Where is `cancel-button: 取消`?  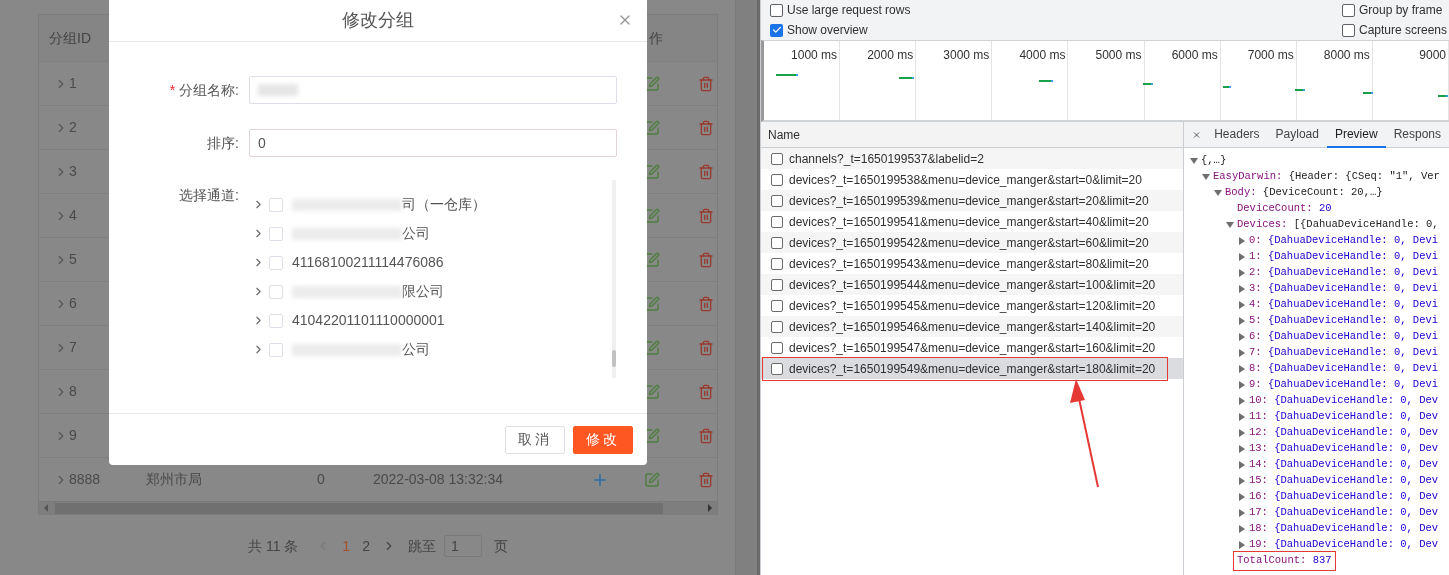 cancel-button: 取消 is located at coordinates (535, 439).